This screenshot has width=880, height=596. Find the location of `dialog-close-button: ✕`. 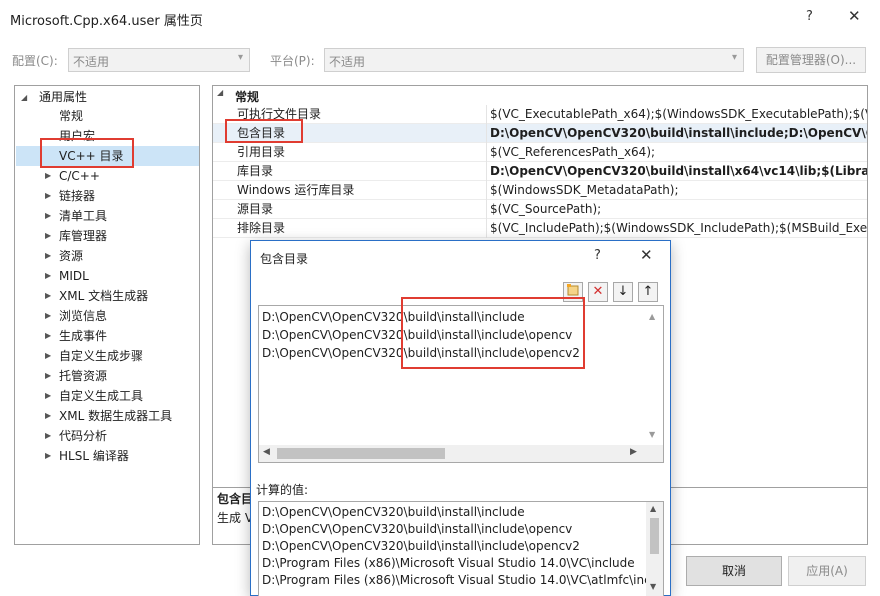

dialog-close-button: ✕ is located at coordinates (646, 255).